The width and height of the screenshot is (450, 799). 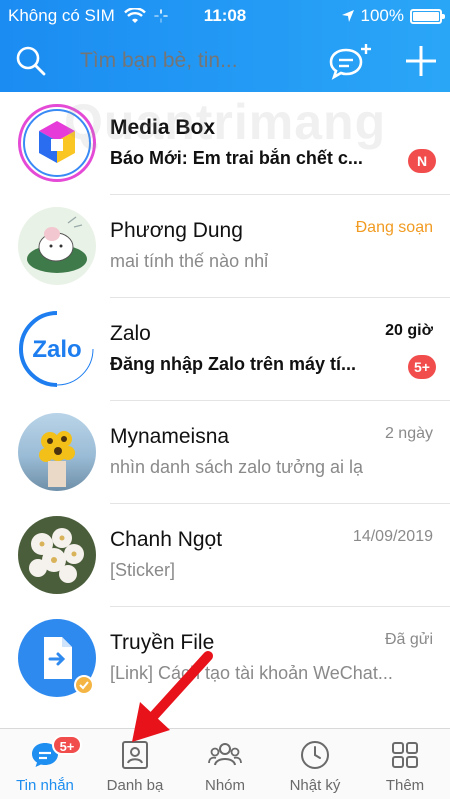 What do you see at coordinates (45, 764) in the screenshot?
I see `tab-messages: 5+ Tin nhắn` at bounding box center [45, 764].